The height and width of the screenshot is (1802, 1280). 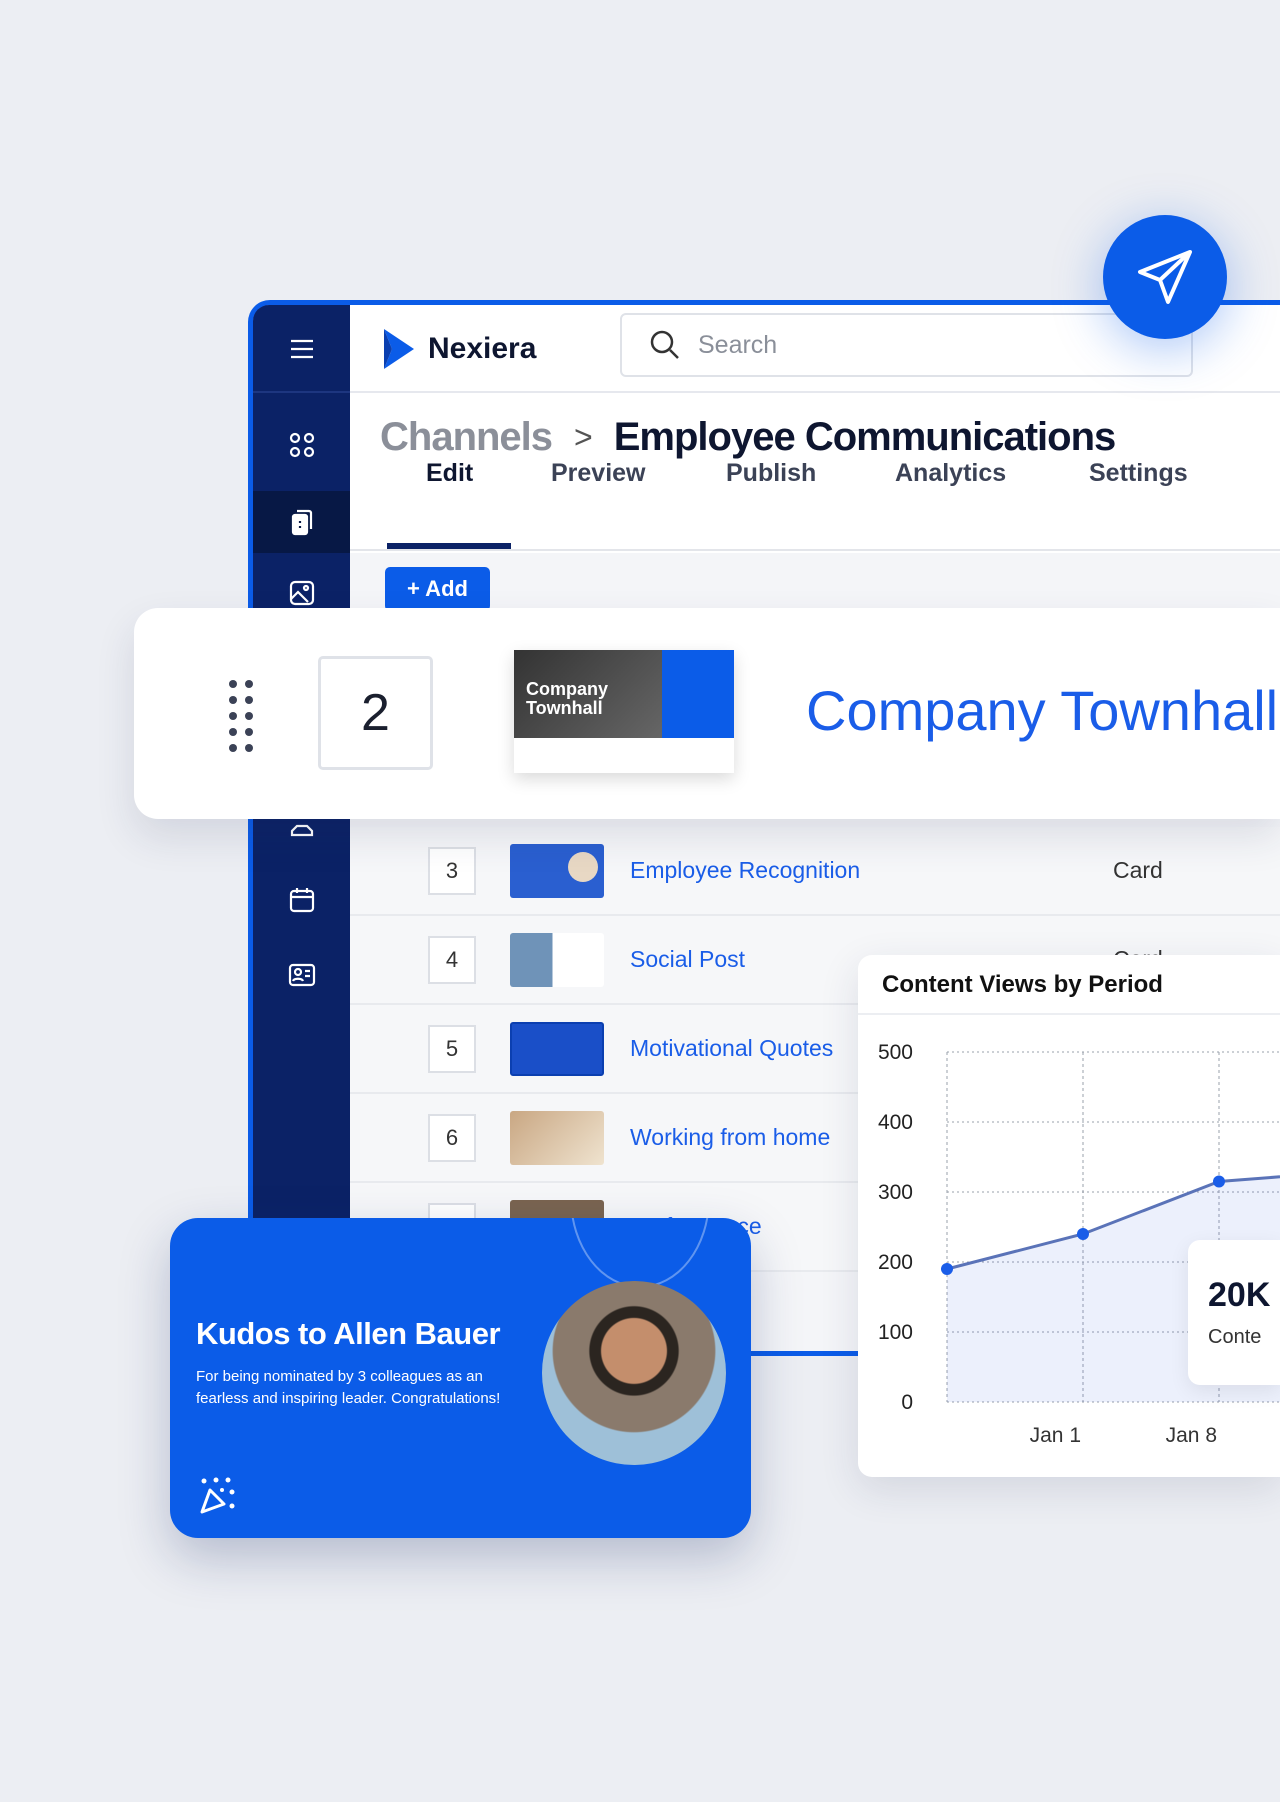 What do you see at coordinates (624, 711) in the screenshot?
I see `item-thumbnail: Company Townhall` at bounding box center [624, 711].